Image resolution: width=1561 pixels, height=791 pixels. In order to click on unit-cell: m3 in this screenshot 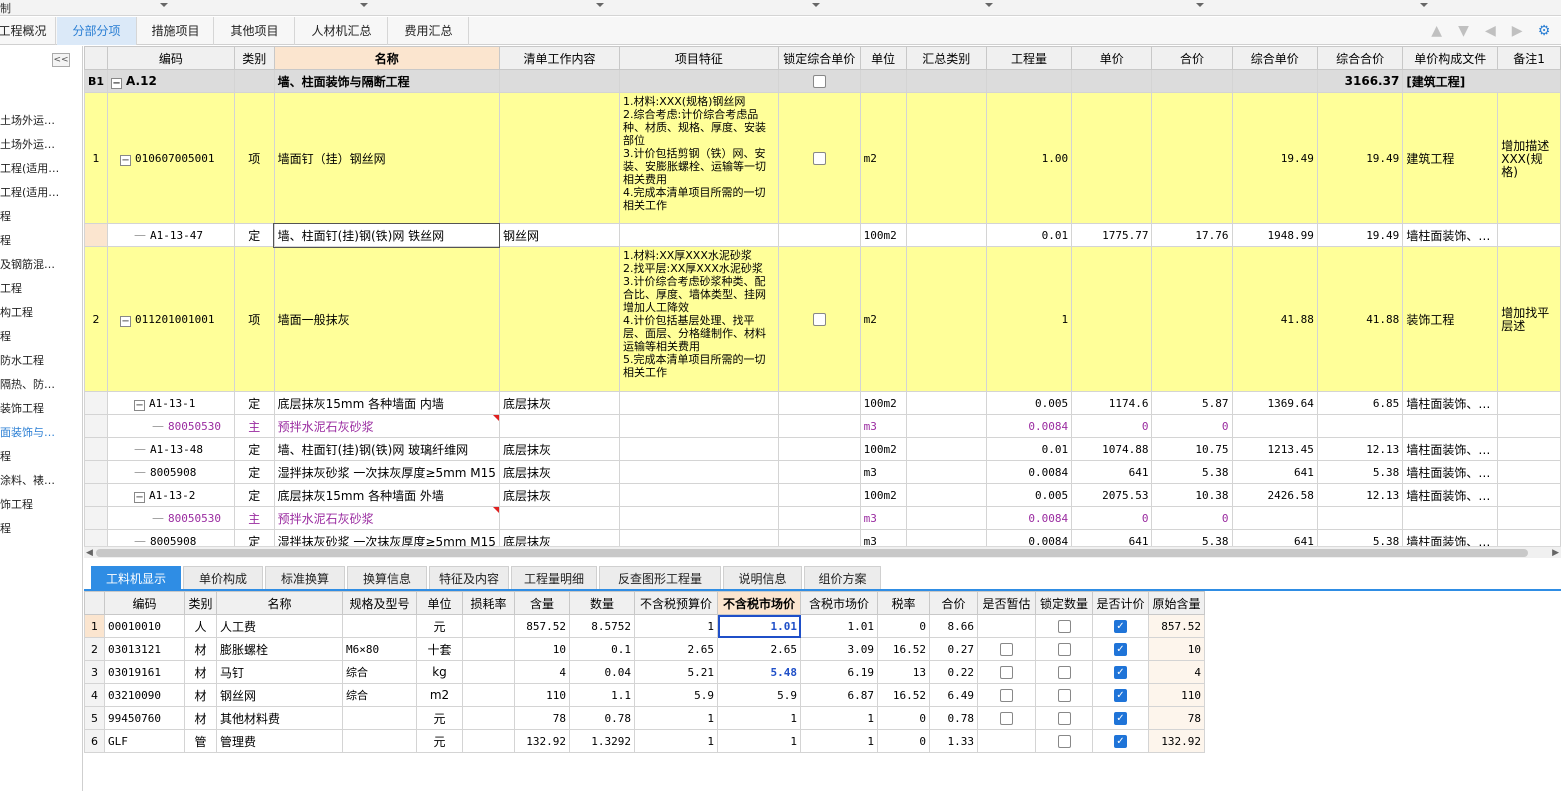, I will do `click(883, 537)`.